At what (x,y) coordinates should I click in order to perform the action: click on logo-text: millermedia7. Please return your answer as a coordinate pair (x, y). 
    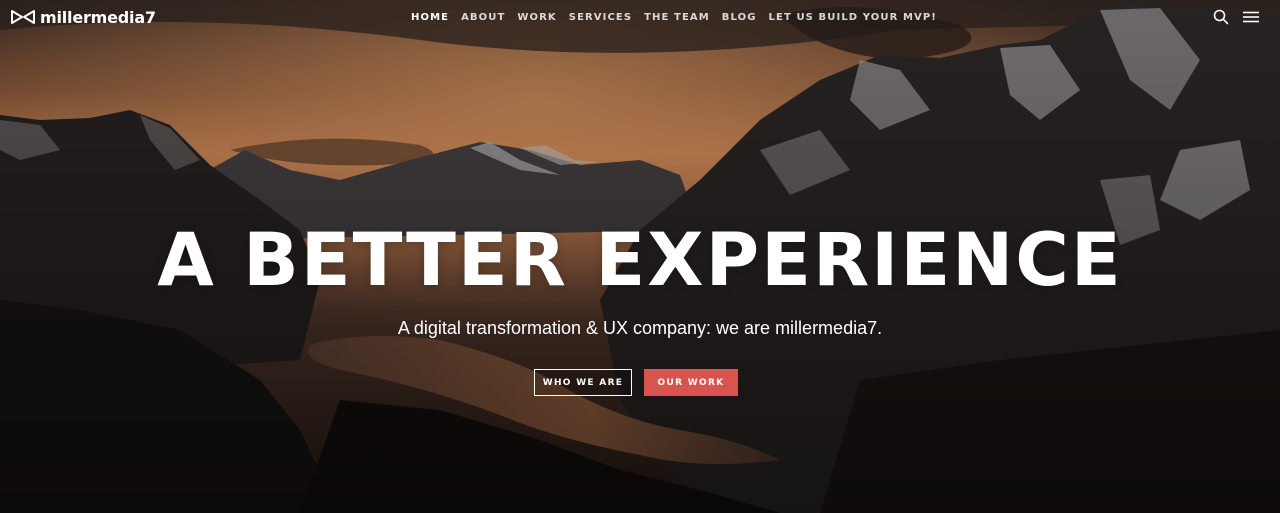
    Looking at the image, I should click on (98, 17).